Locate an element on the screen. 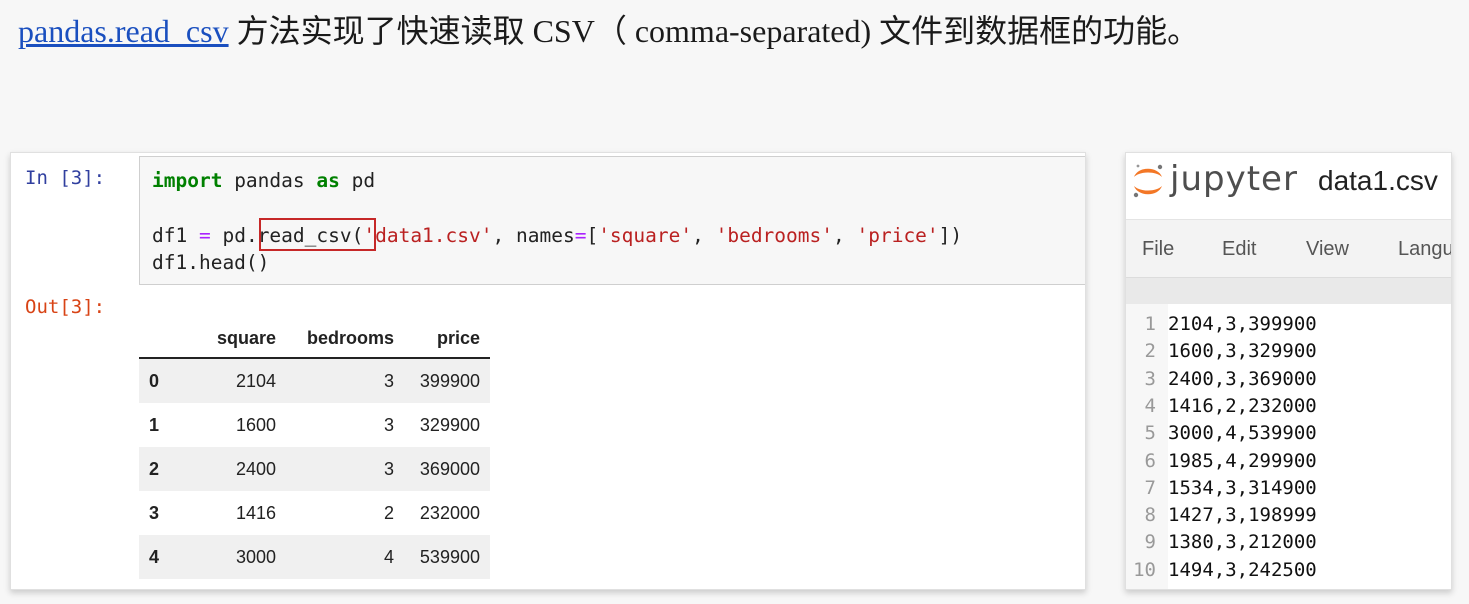  editor-line: 6 1985,4,299900 is located at coordinates (1288, 461).